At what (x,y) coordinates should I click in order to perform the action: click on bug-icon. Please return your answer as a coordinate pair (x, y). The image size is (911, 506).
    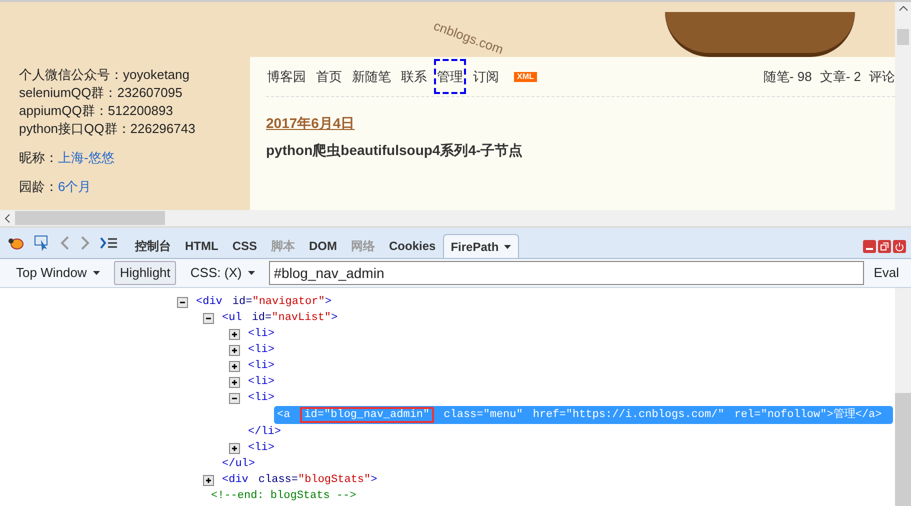
    Looking at the image, I should click on (16, 243).